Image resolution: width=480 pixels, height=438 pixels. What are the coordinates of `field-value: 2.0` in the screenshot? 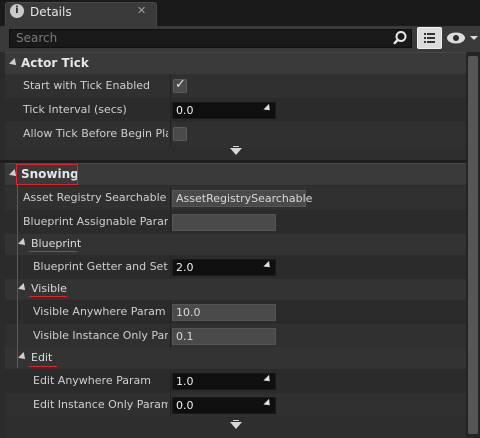 It's located at (185, 267).